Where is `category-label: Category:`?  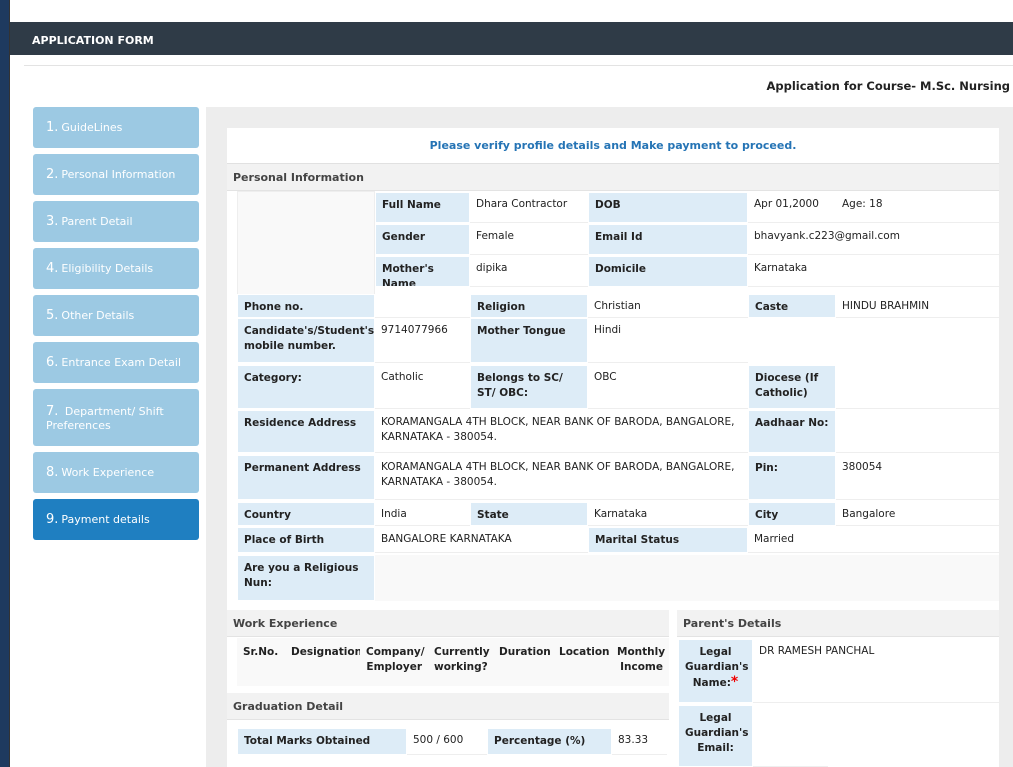 category-label: Category: is located at coordinates (306, 387).